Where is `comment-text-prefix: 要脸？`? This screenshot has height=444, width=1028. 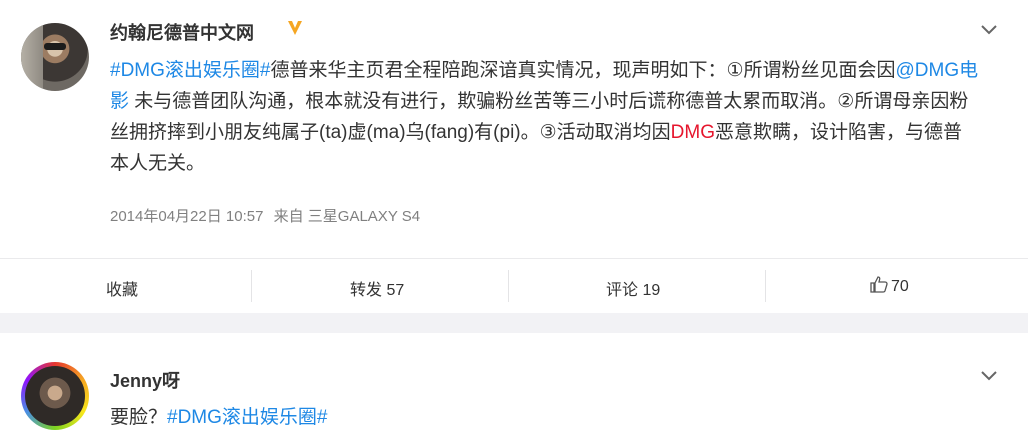 comment-text-prefix: 要脸？ is located at coordinates (139, 417).